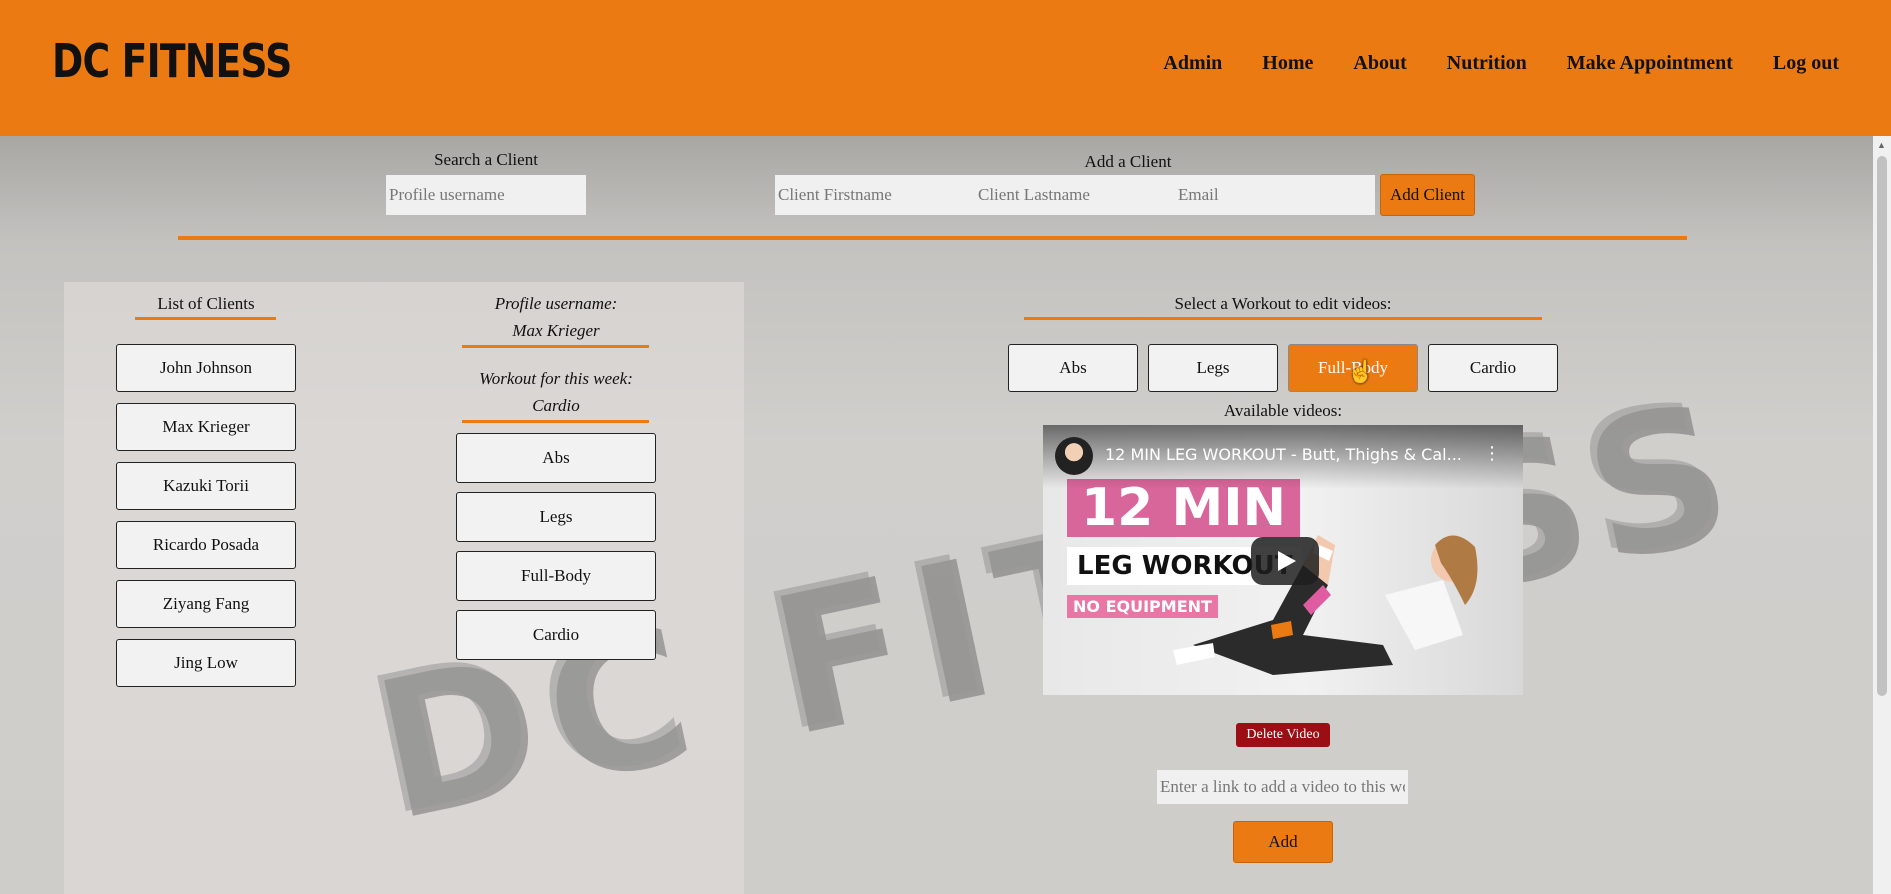 The height and width of the screenshot is (894, 1891). What do you see at coordinates (206, 663) in the screenshot?
I see `client-item-jing-low: Jing Low` at bounding box center [206, 663].